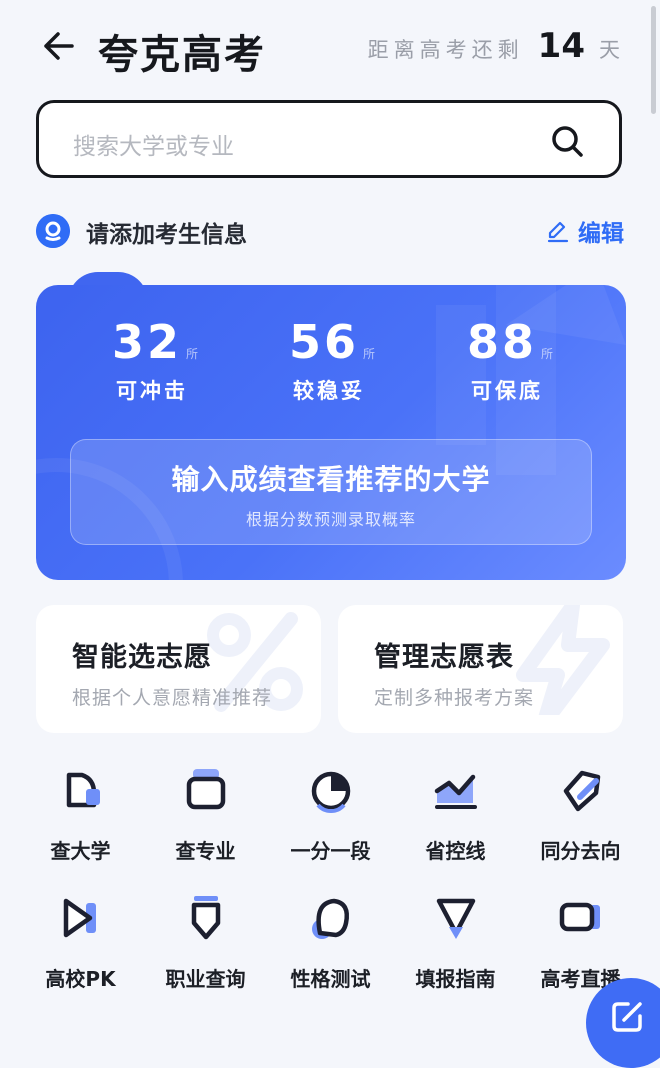  What do you see at coordinates (147, 342) in the screenshot?
I see `stat-value: 32` at bounding box center [147, 342].